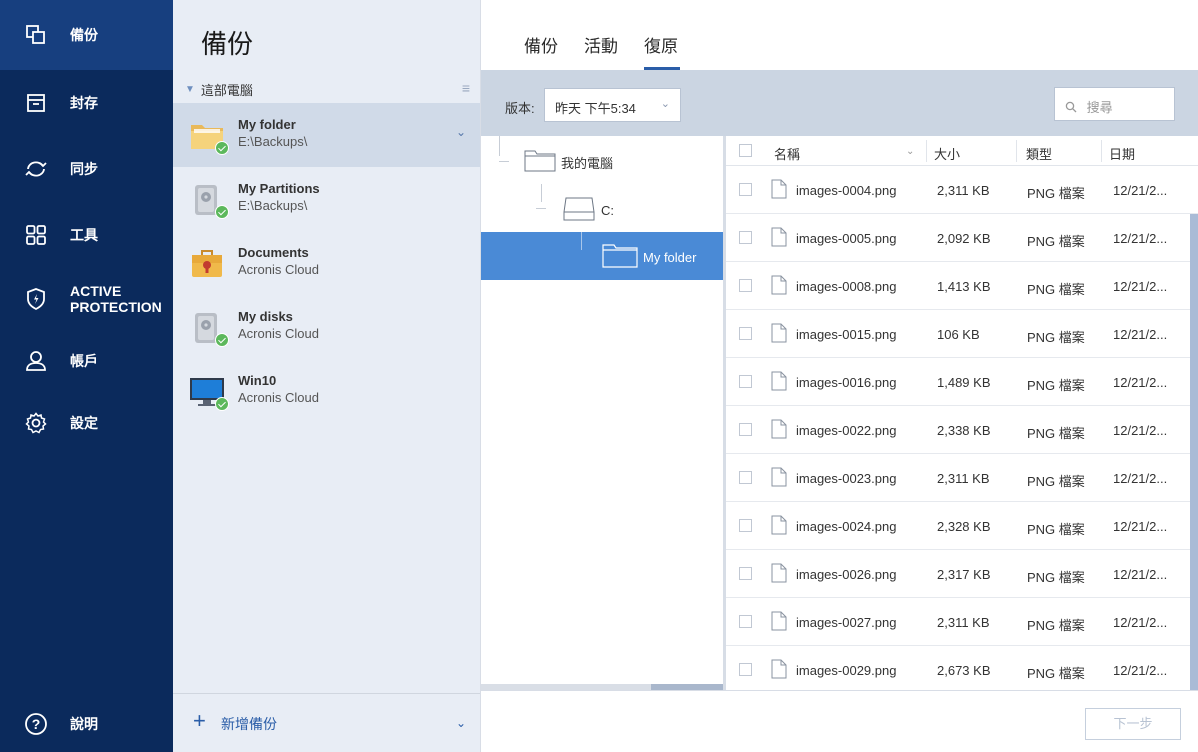 Image resolution: width=1198 pixels, height=752 pixels. What do you see at coordinates (222, 212) in the screenshot?
I see `check-badge-icon` at bounding box center [222, 212].